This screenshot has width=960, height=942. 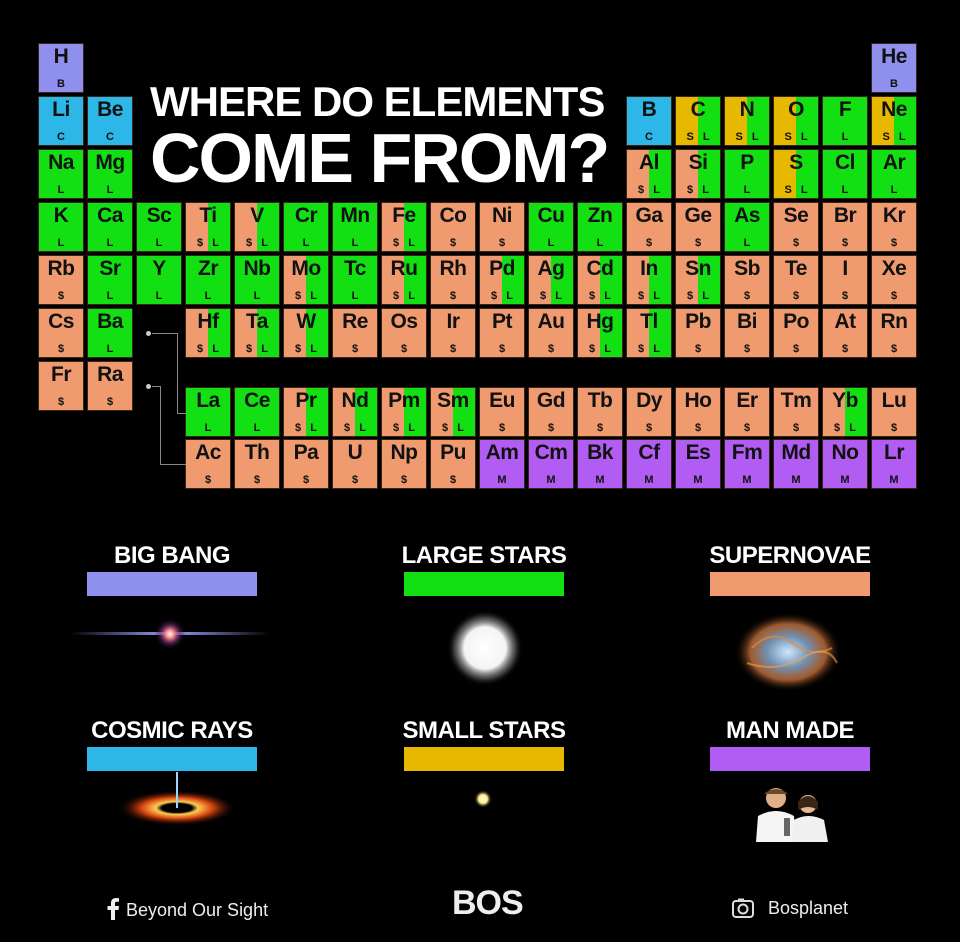 What do you see at coordinates (177, 799) in the screenshot?
I see `black-hole-jet-image` at bounding box center [177, 799].